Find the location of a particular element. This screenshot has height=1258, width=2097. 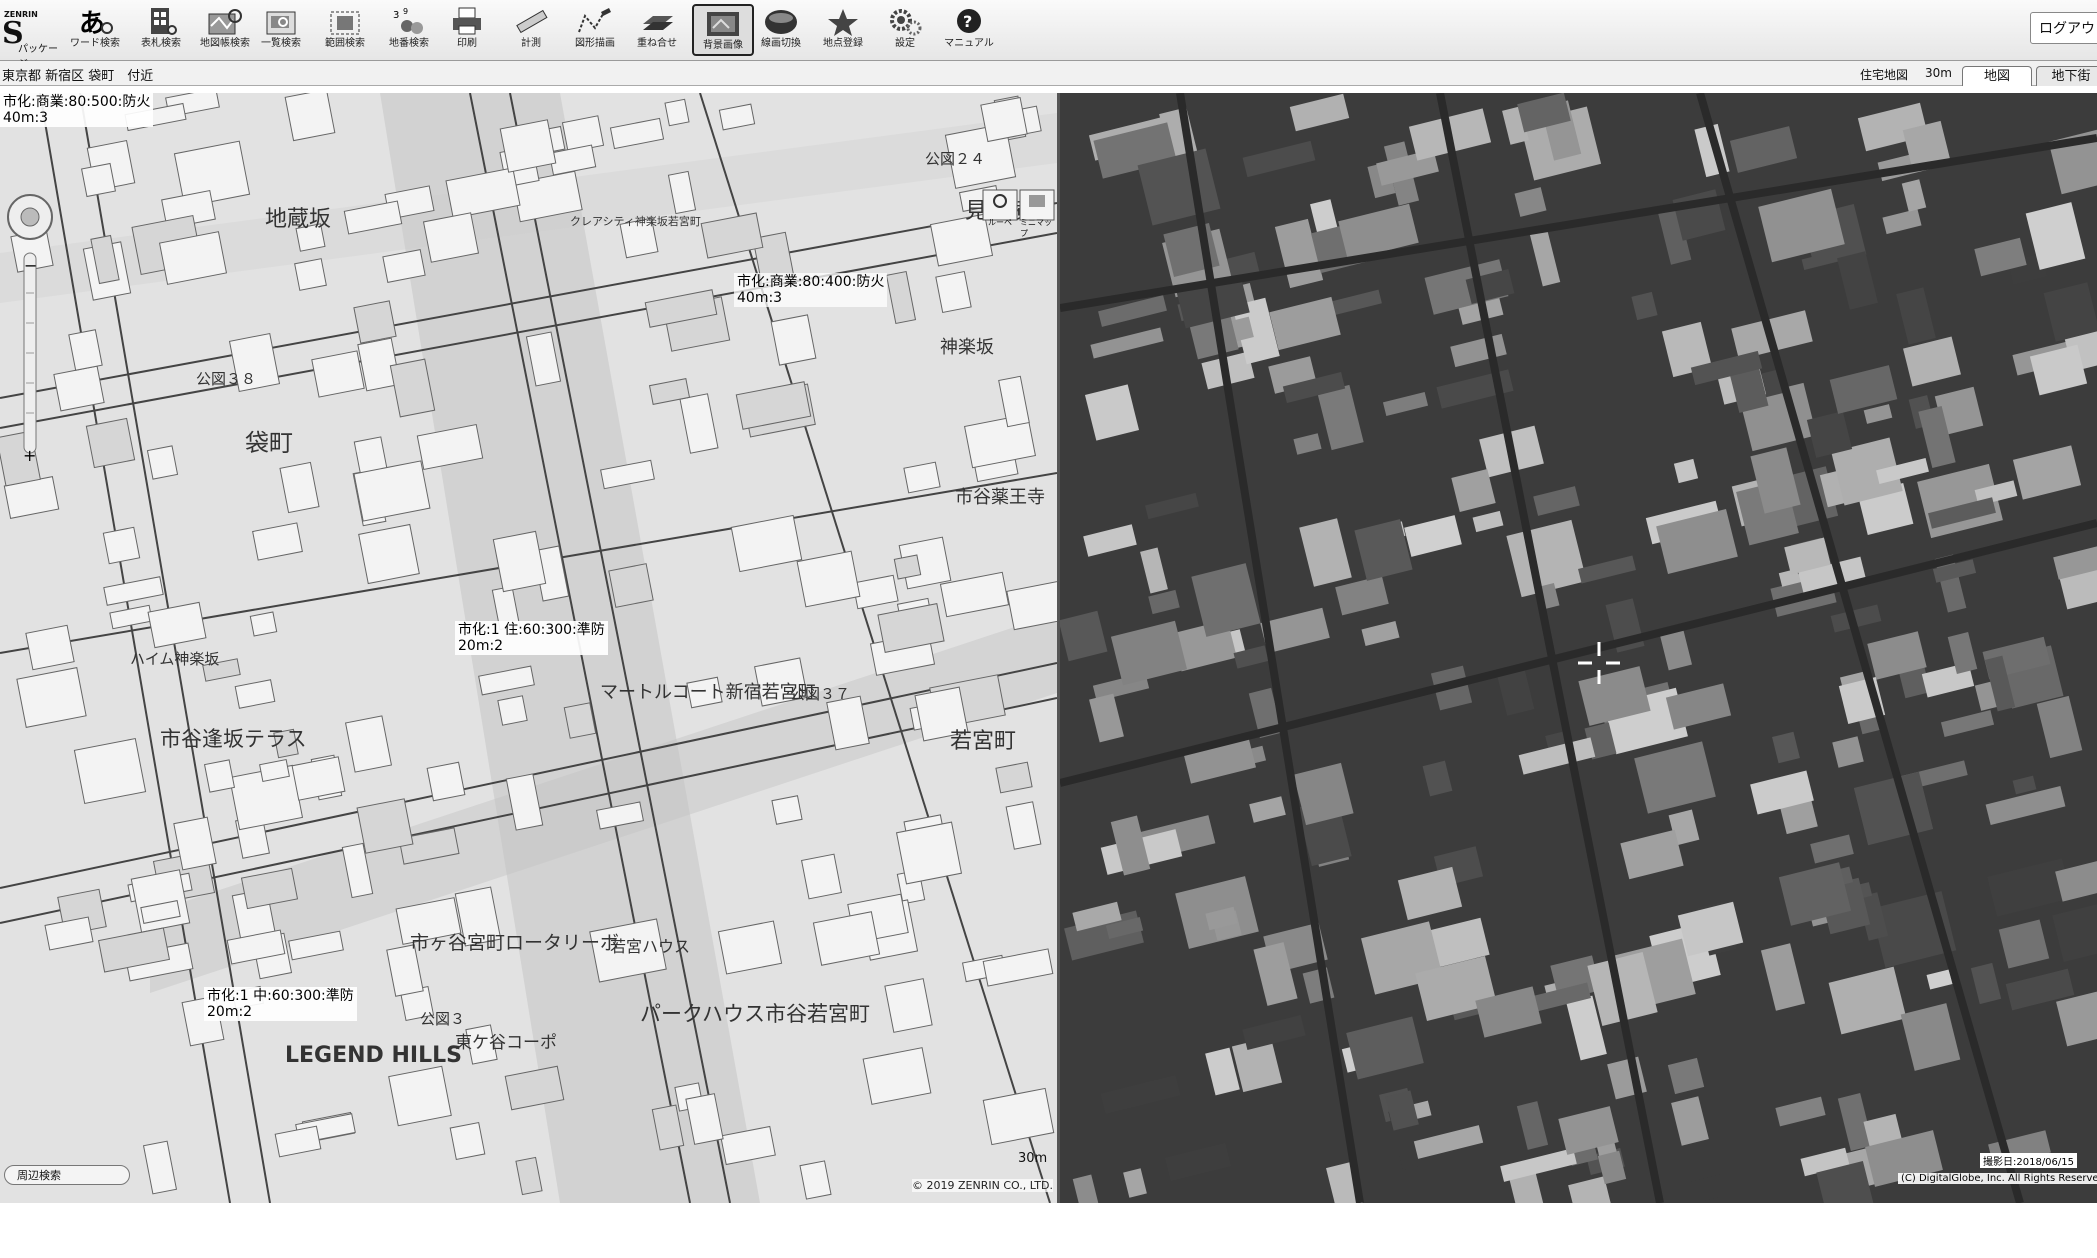

toolbar-measure: 計測 is located at coordinates (531, 30).